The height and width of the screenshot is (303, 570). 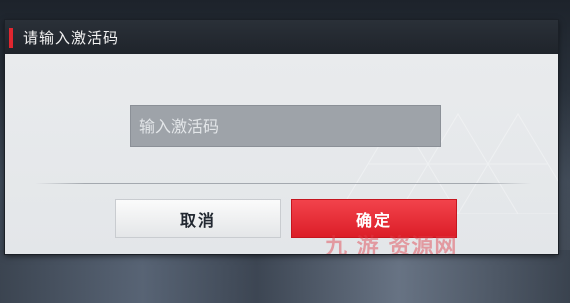 What do you see at coordinates (285, 126) in the screenshot?
I see `activation-code-input` at bounding box center [285, 126].